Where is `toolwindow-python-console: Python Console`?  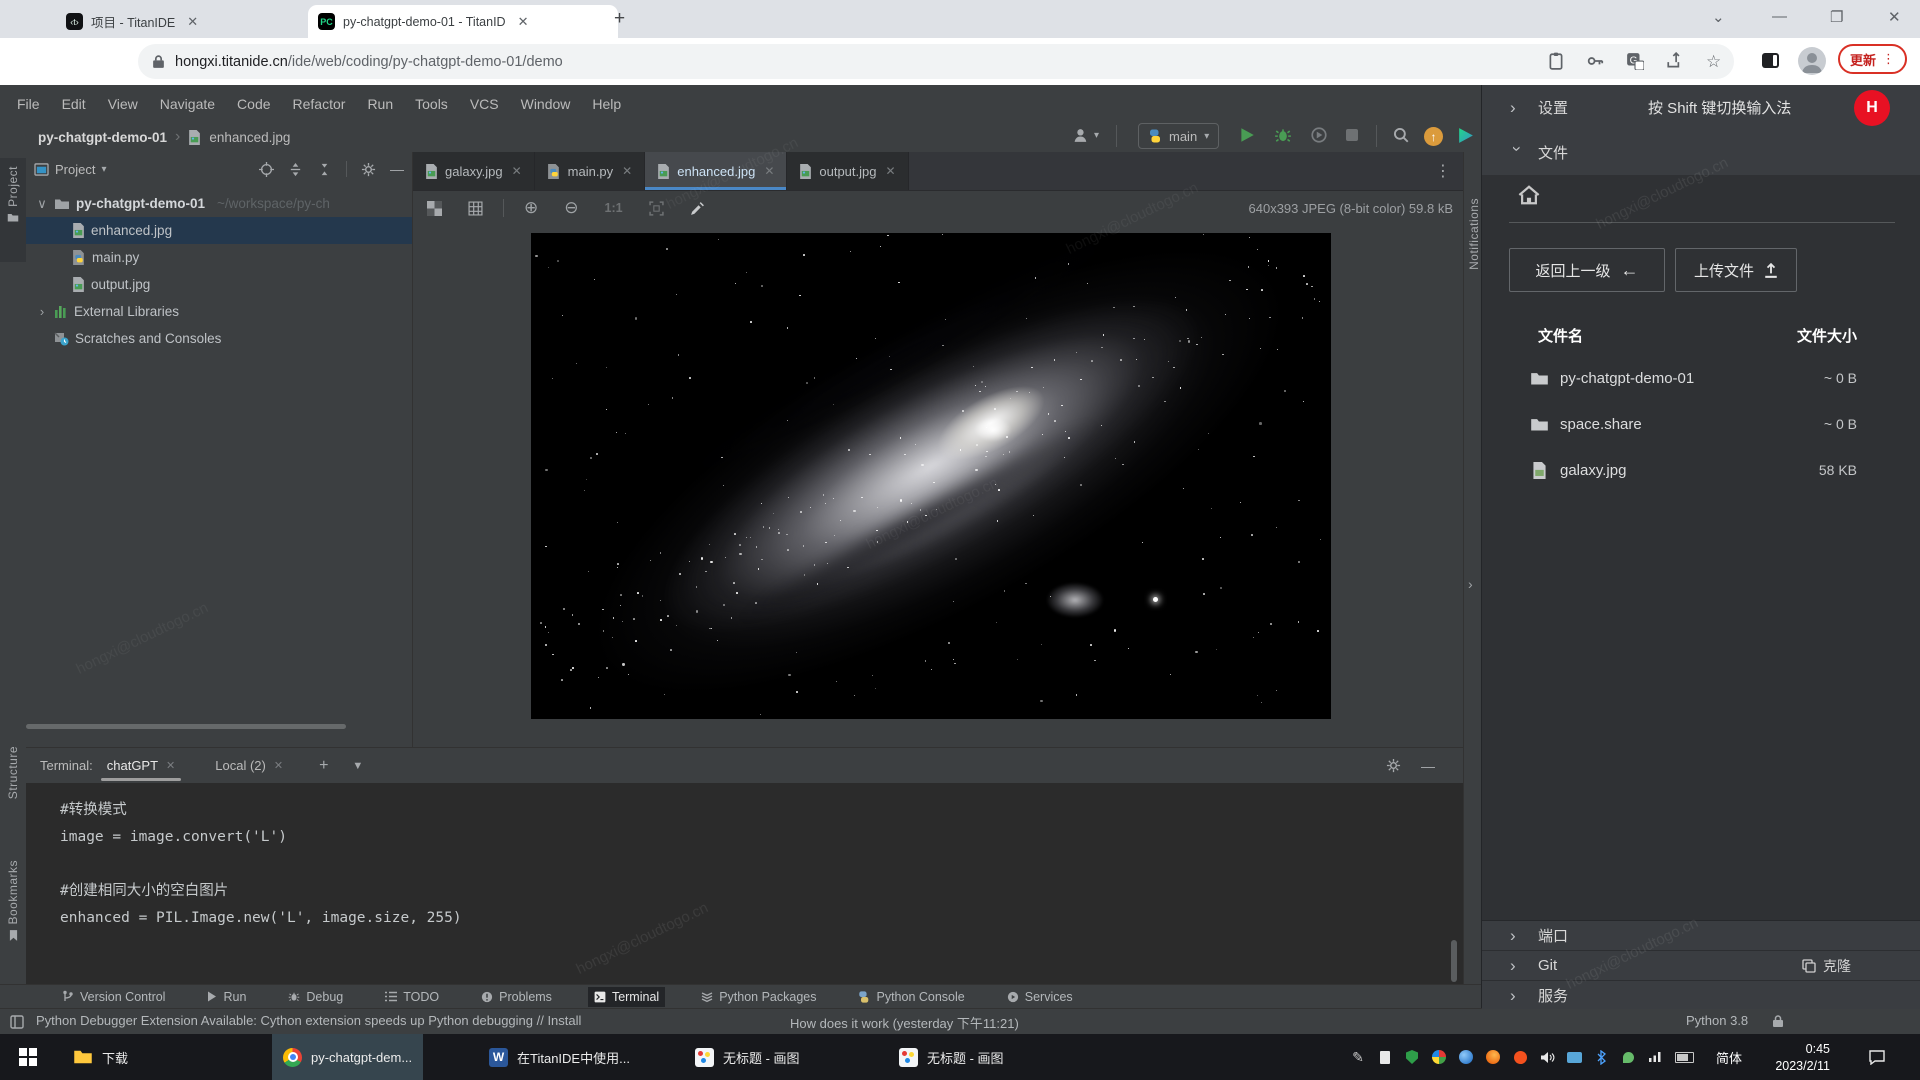
toolwindow-python-console: Python Console is located at coordinates (911, 997).